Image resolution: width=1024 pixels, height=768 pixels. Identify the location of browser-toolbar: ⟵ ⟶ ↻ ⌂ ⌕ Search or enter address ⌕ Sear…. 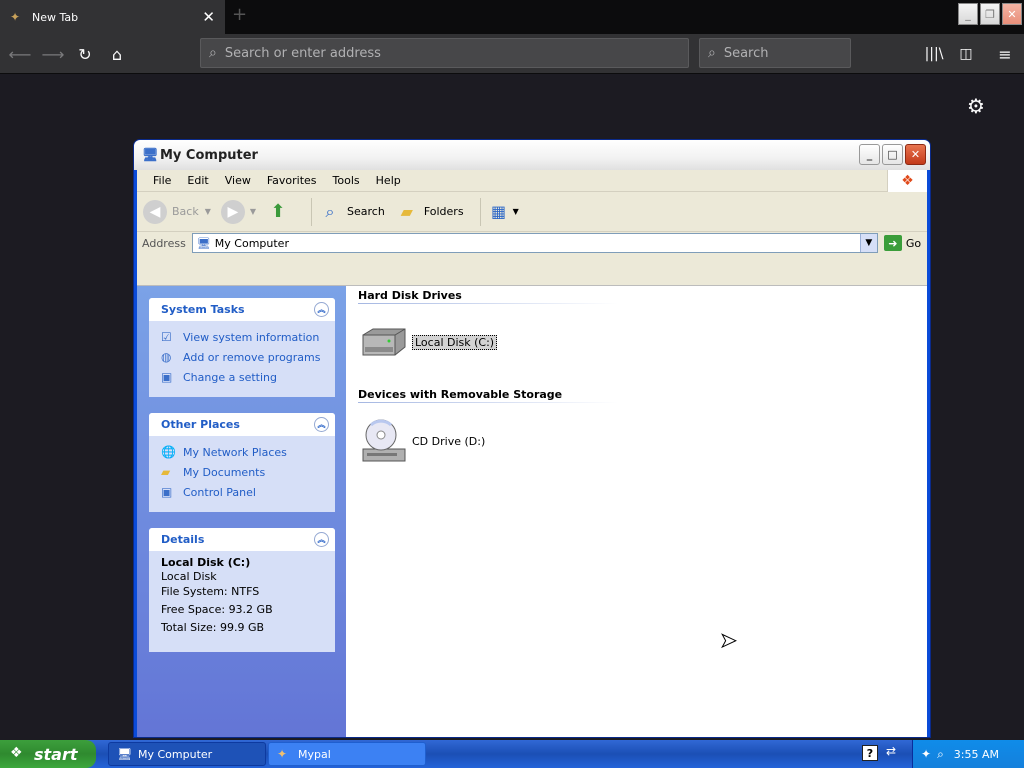
(512, 54).